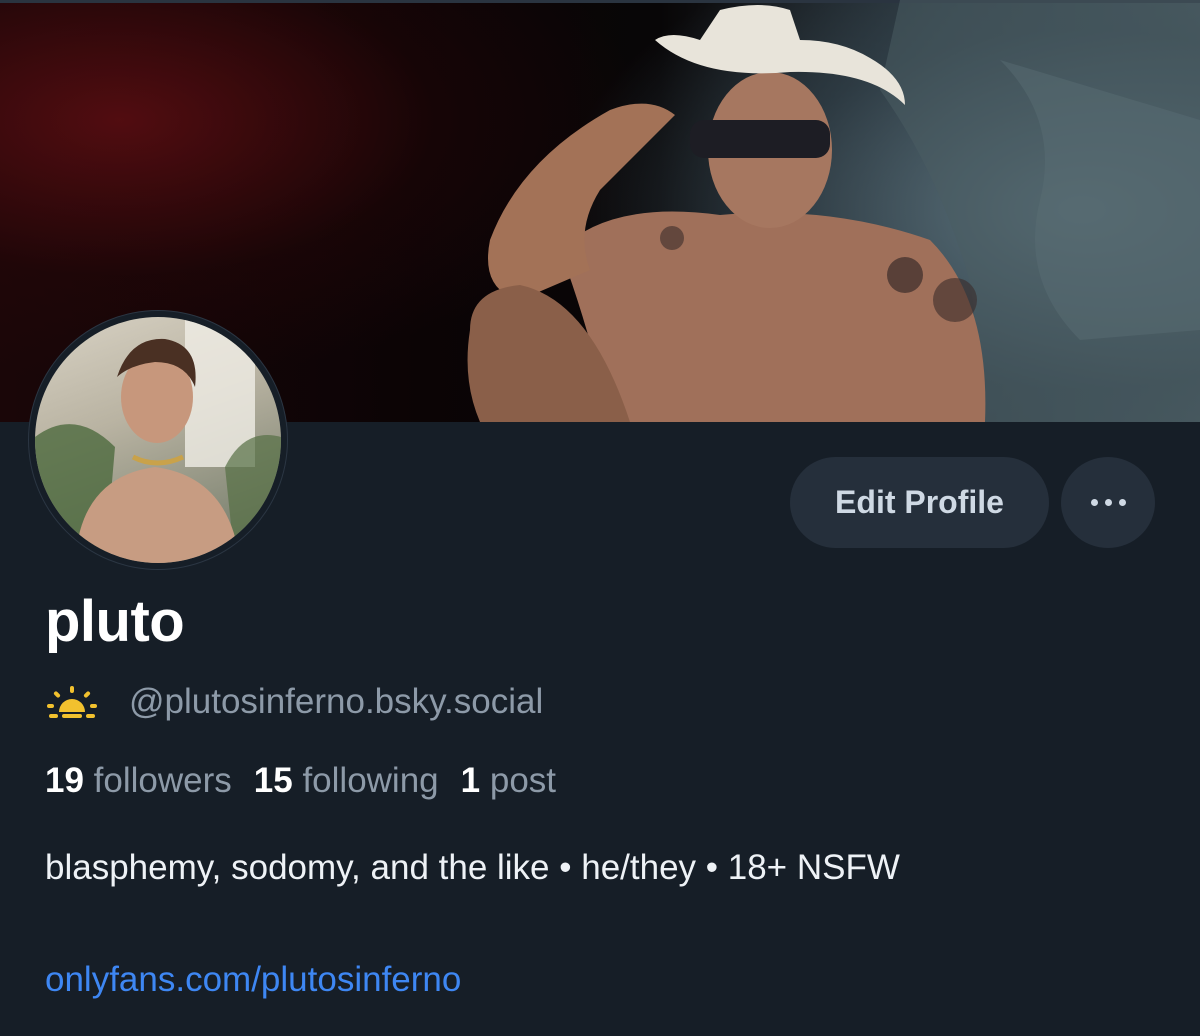  I want to click on followers-count: 19, so click(64, 780).